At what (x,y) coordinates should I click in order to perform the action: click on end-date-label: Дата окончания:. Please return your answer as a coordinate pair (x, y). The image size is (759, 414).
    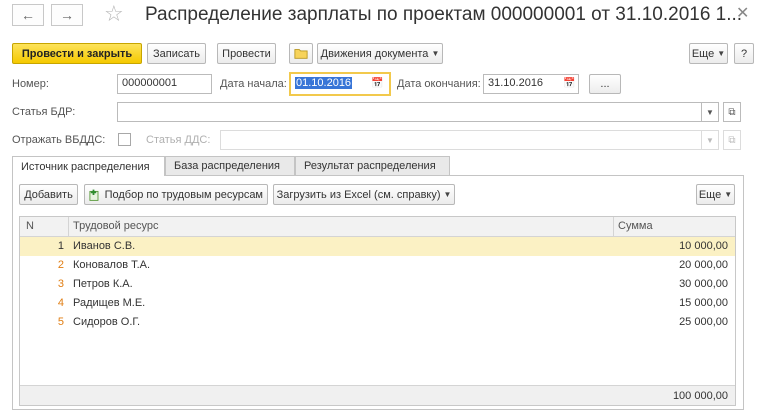
    Looking at the image, I should click on (439, 84).